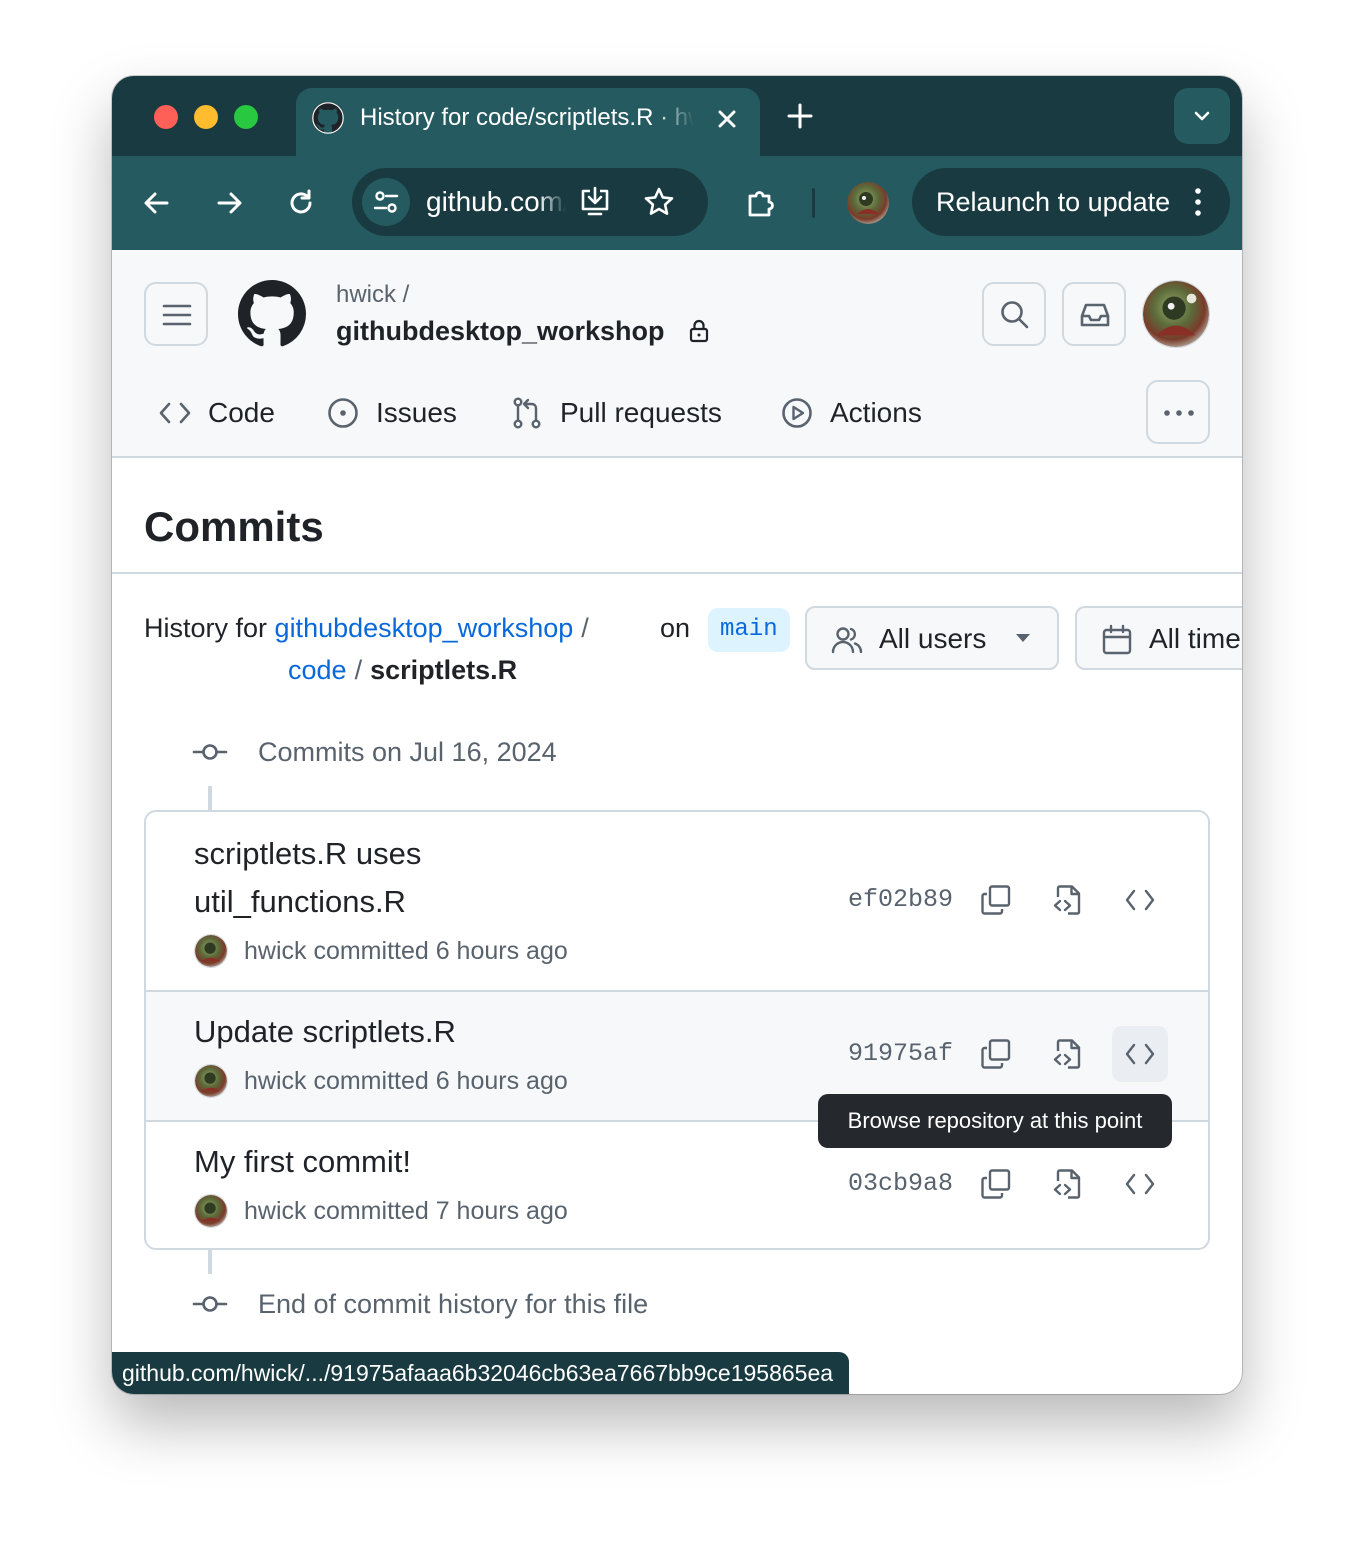 The width and height of the screenshot is (1354, 1542). What do you see at coordinates (206, 628) in the screenshot?
I see `history-prefix: History for` at bounding box center [206, 628].